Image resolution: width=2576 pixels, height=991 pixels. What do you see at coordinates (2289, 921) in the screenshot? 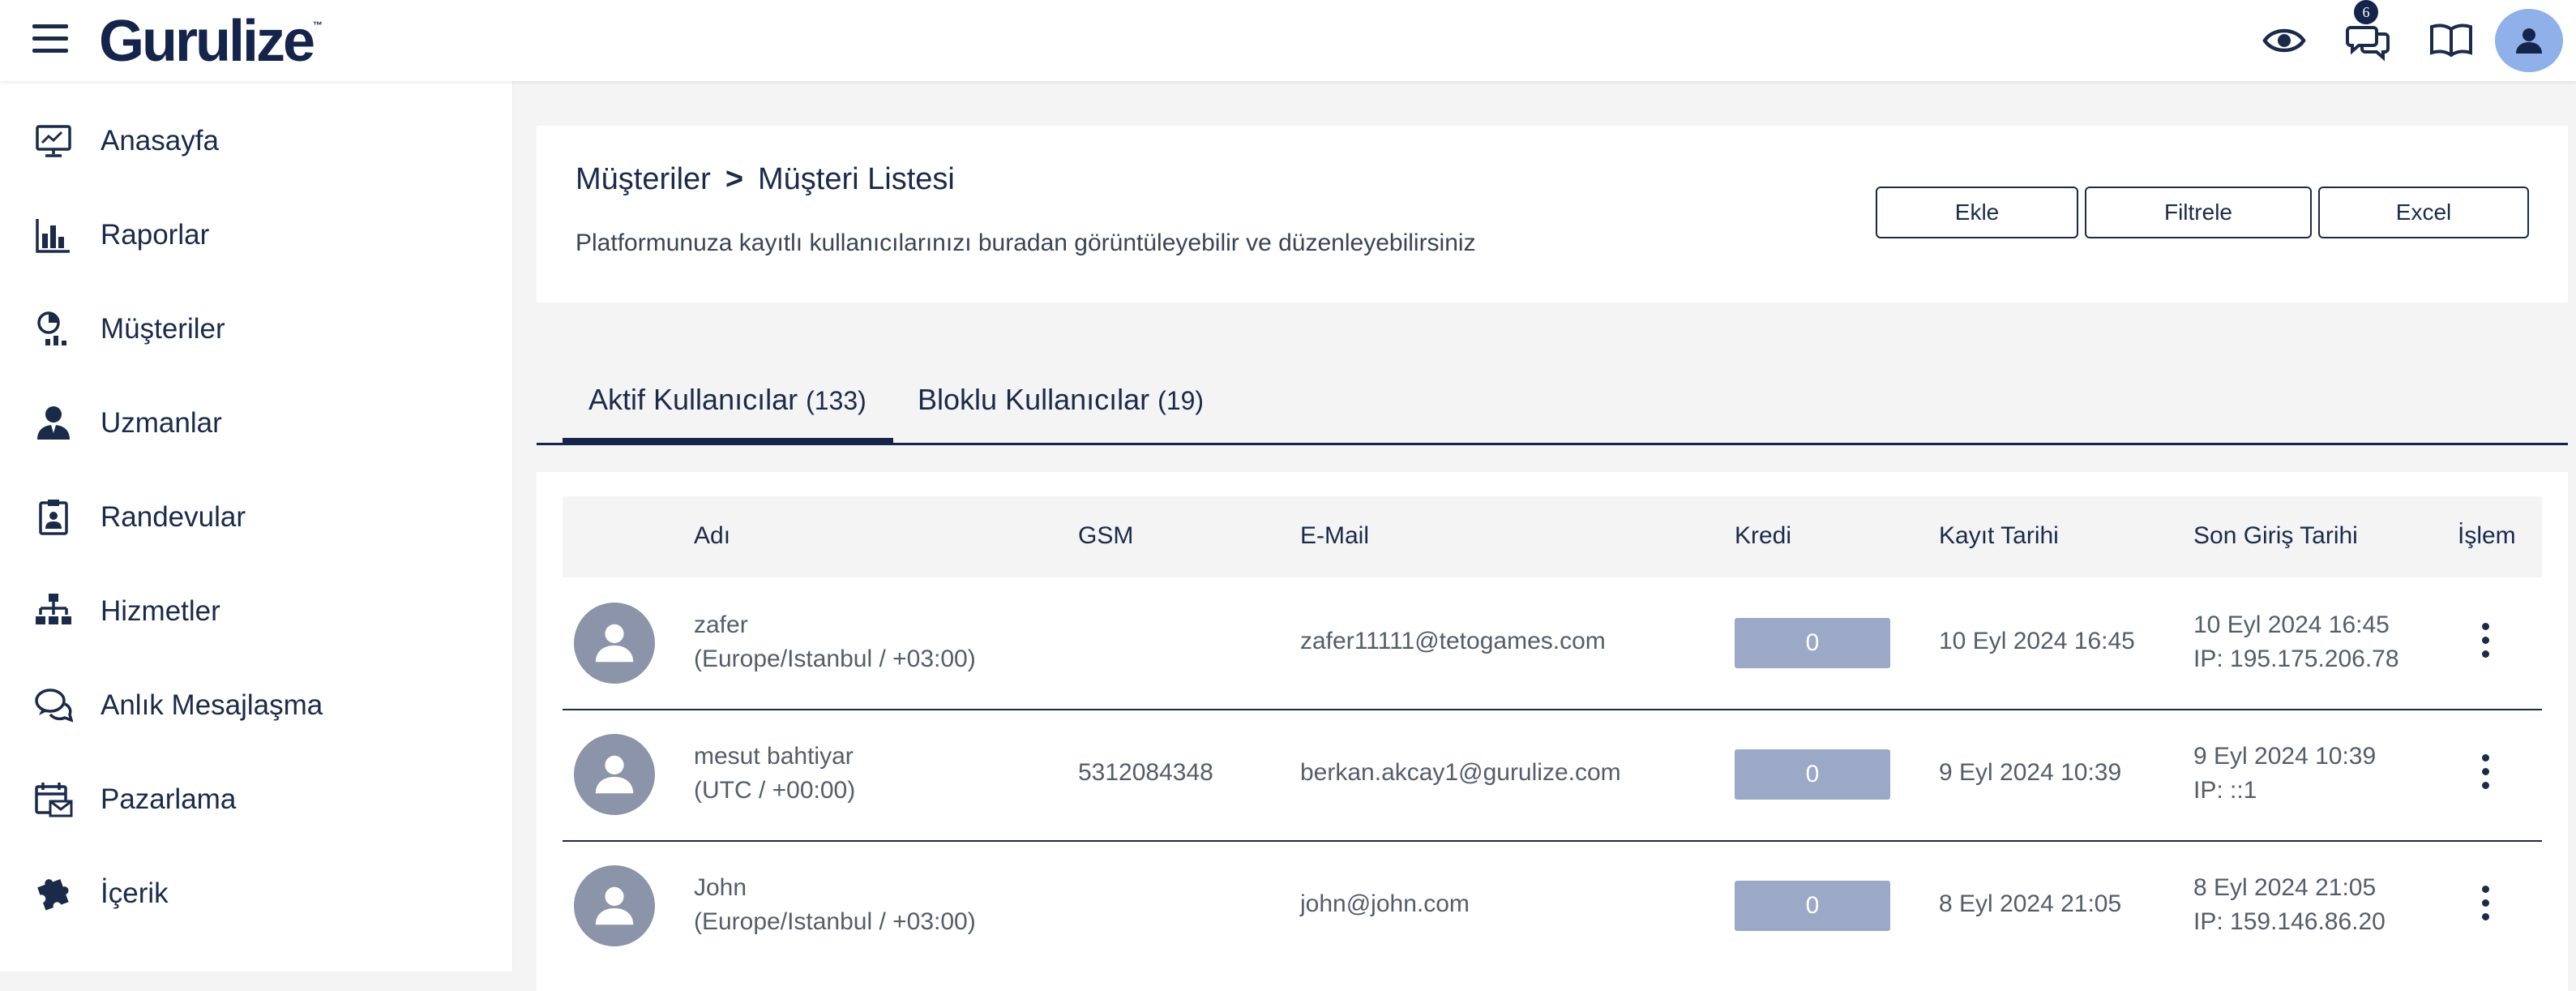
I see `last-login-ip: IP: 159.146.86.20` at bounding box center [2289, 921].